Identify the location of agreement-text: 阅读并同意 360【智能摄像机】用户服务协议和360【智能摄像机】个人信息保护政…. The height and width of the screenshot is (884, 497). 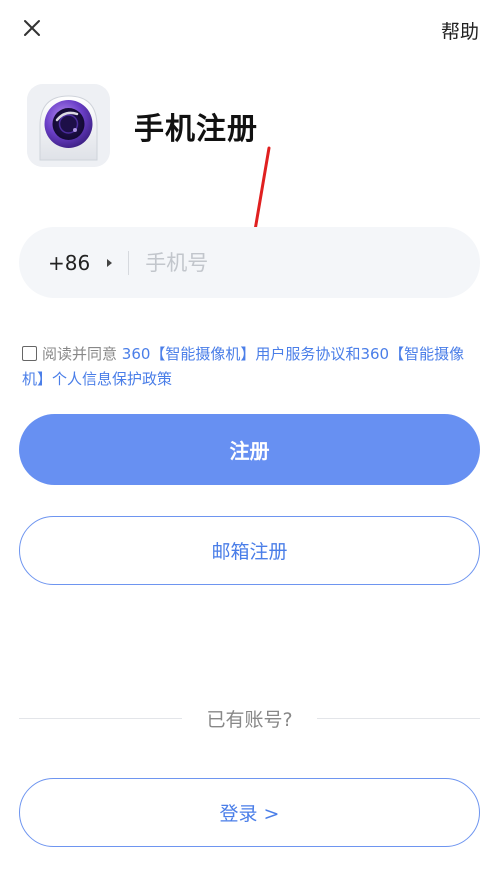
(249, 367).